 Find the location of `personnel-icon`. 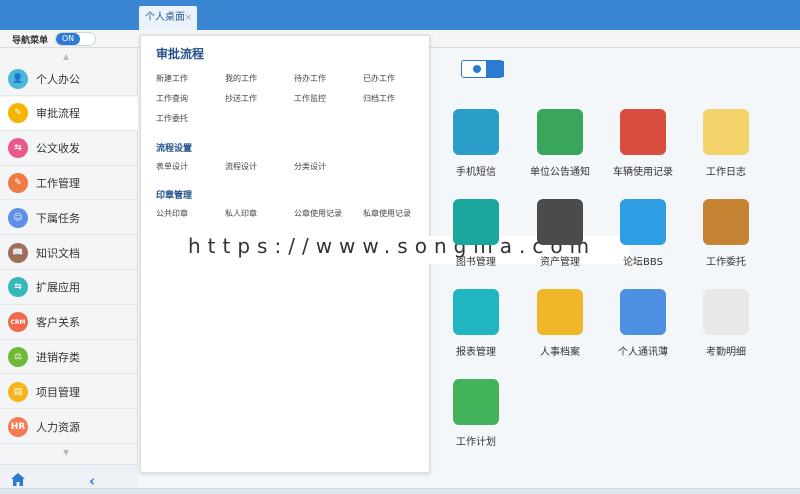

personnel-icon is located at coordinates (560, 312).